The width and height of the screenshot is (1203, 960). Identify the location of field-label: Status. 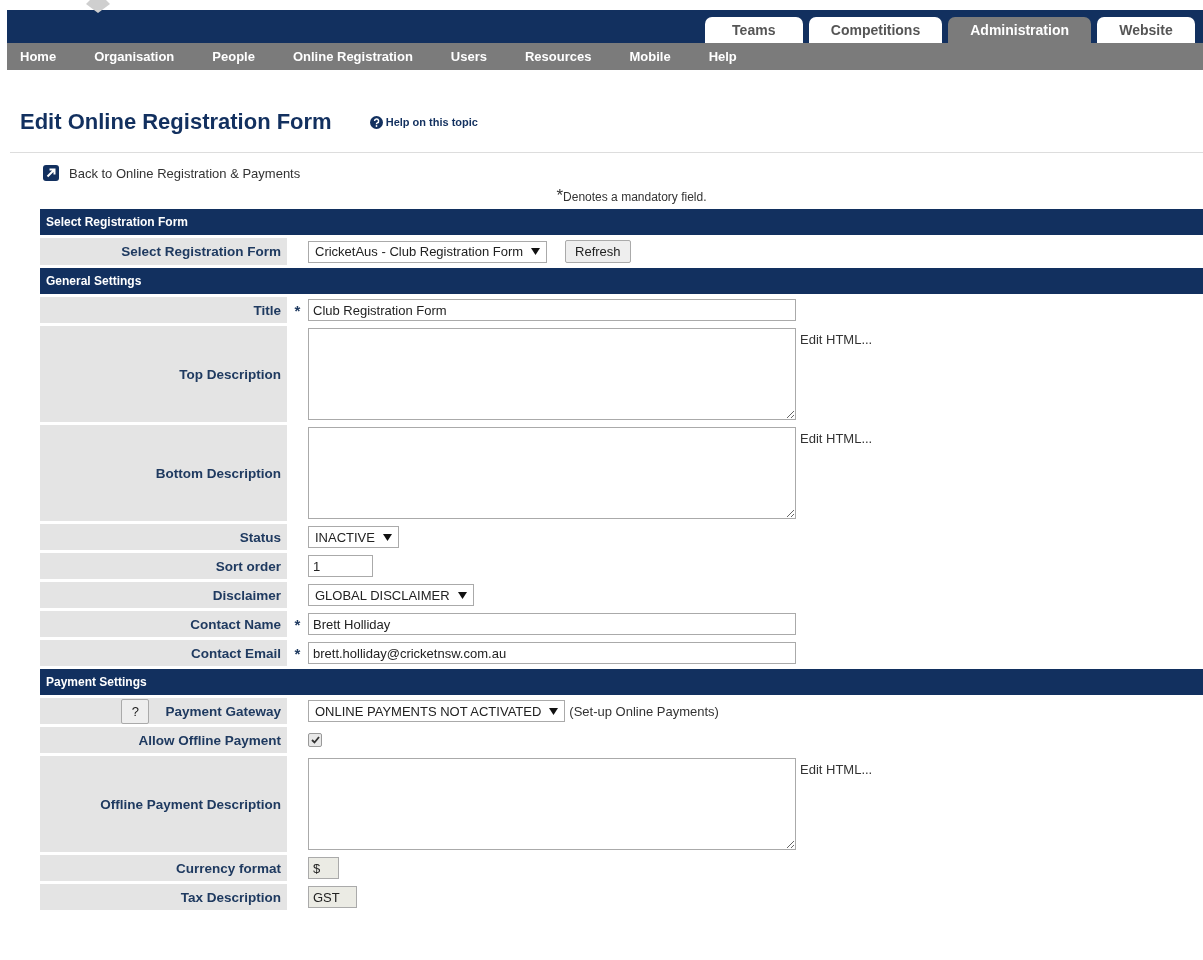
(260, 537).